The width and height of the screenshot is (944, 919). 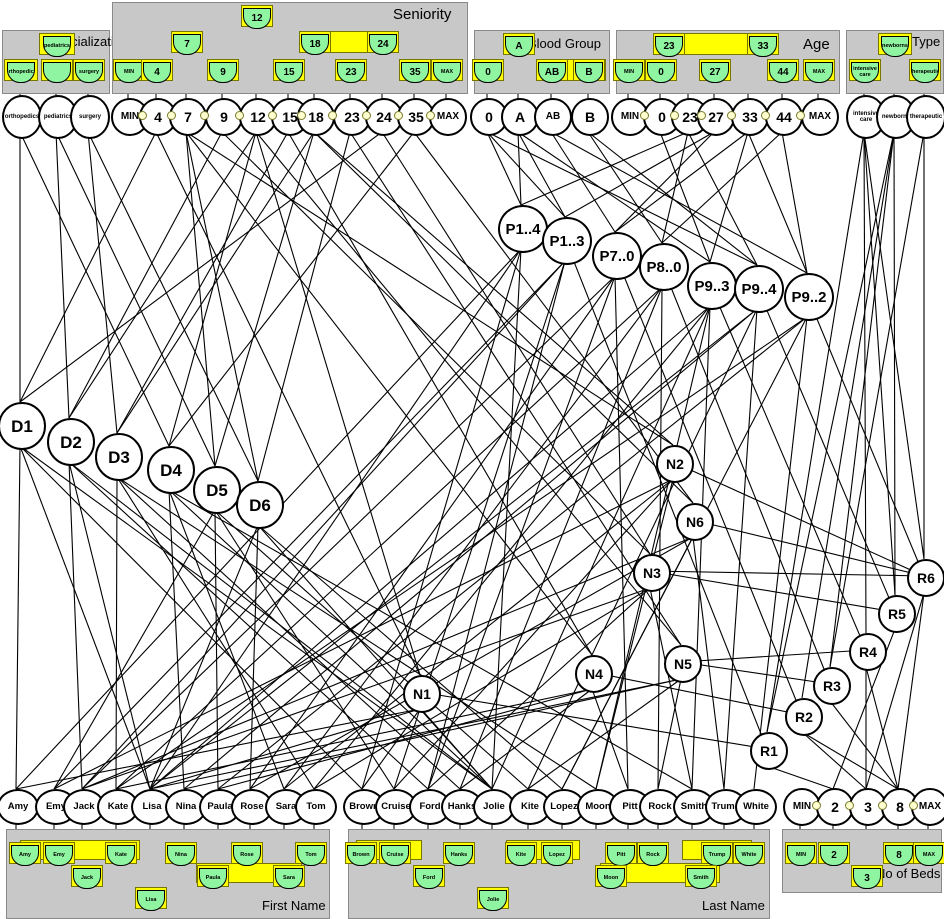 I want to click on object-node: Tom, so click(x=316, y=807).